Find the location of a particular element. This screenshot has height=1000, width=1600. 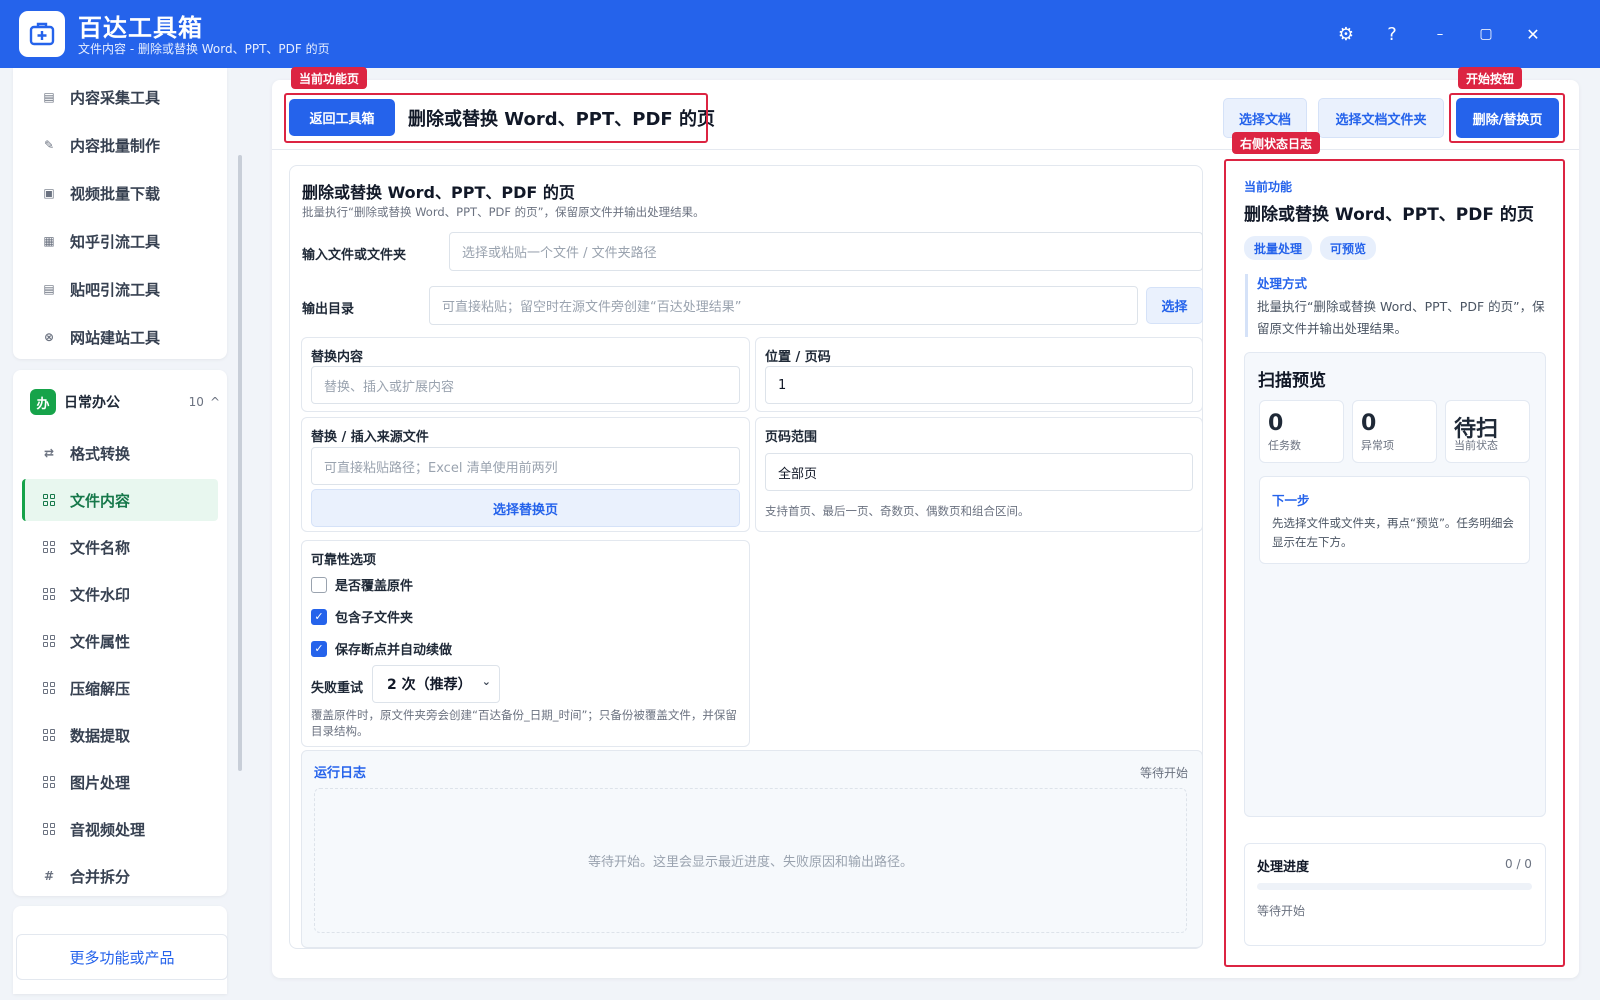

checkbox-label: 包含子文件夹 is located at coordinates (374, 618).